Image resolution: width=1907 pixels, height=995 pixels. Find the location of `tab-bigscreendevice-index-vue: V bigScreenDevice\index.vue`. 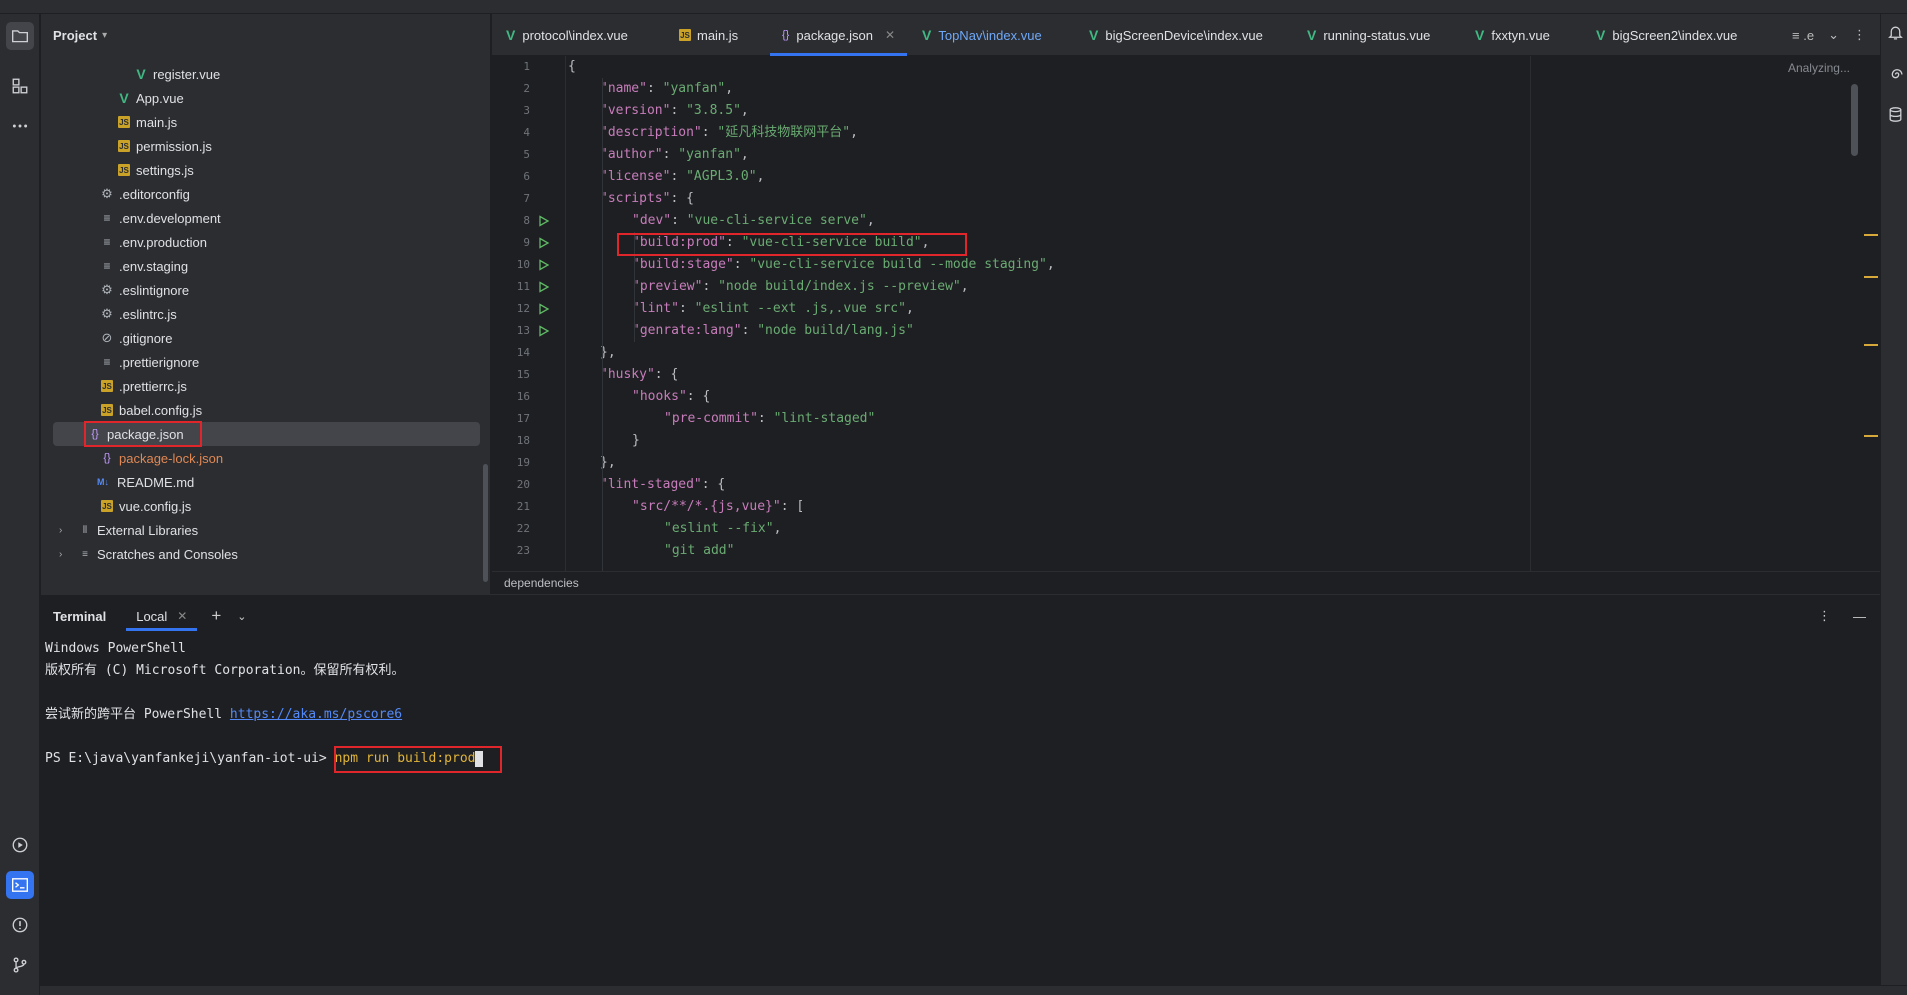

tab-bigscreendevice-index-vue: V bigScreenDevice\index.vue is located at coordinates (1176, 35).